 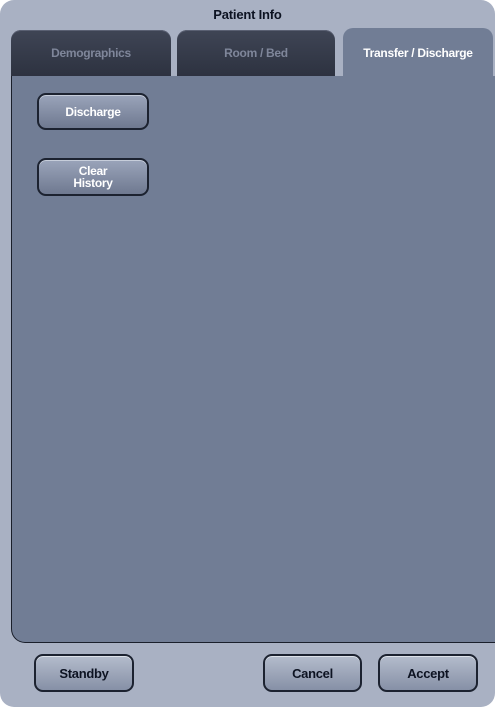 I want to click on tab-room-bed: Room / Bed, so click(x=256, y=53).